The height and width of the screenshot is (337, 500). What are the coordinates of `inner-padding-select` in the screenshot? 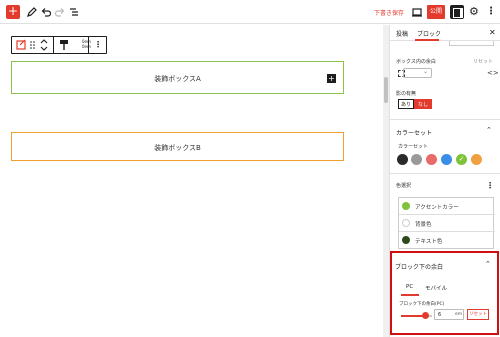 It's located at (417, 73).